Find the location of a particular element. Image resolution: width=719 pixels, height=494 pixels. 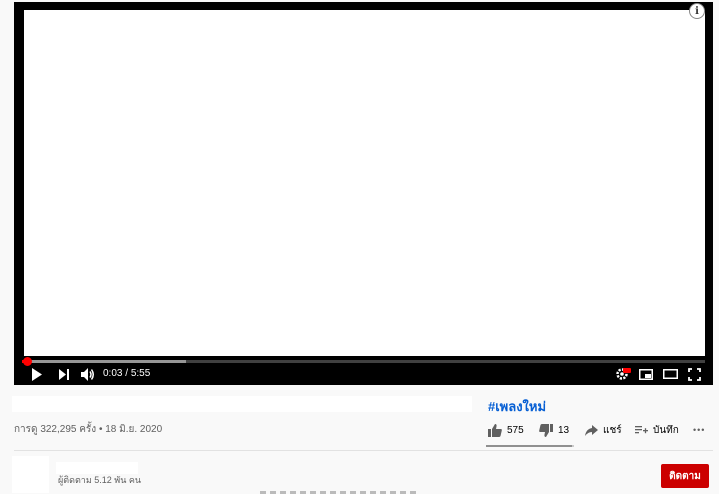

sentiment-like-fill is located at coordinates (529, 446).